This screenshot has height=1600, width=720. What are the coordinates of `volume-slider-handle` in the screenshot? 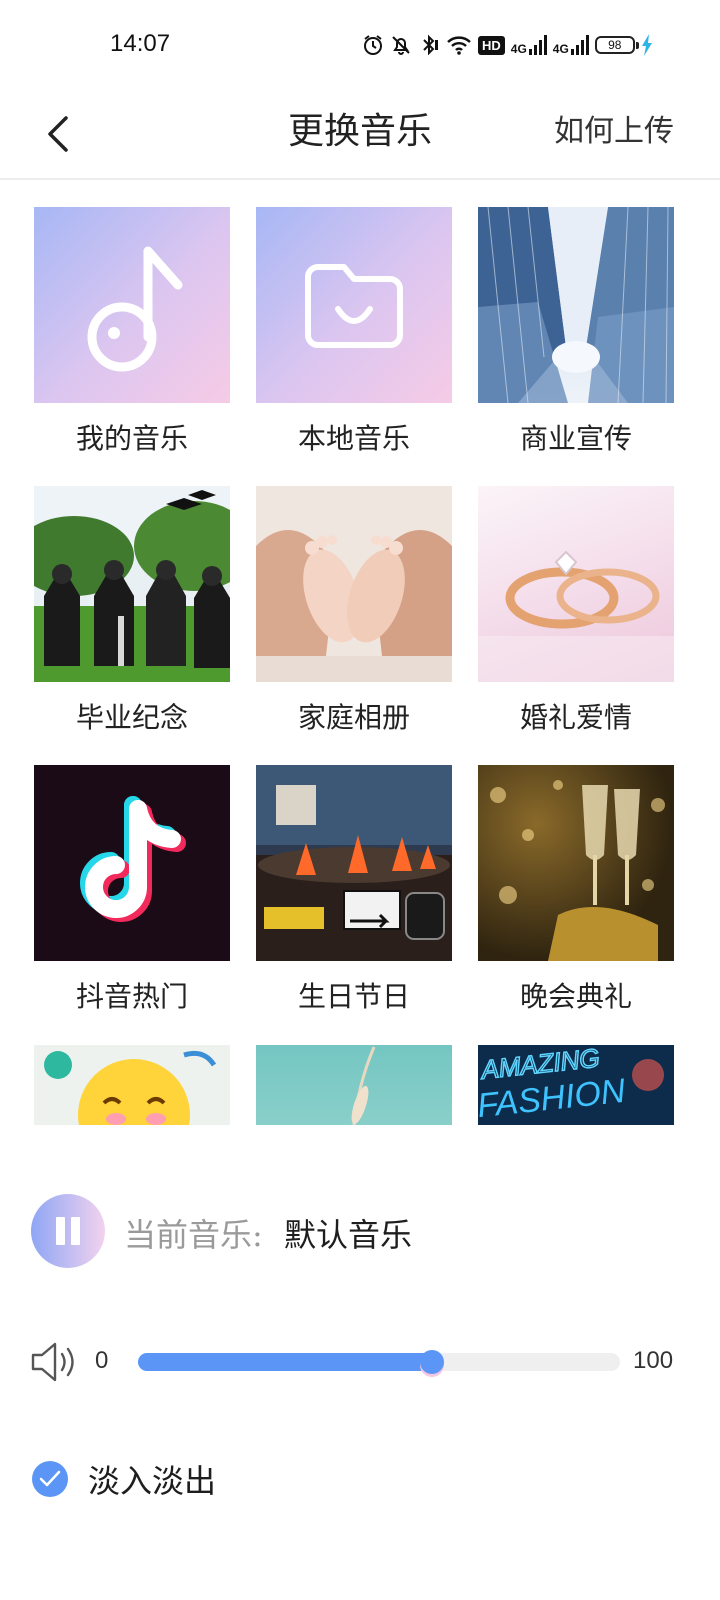 It's located at (432, 1362).